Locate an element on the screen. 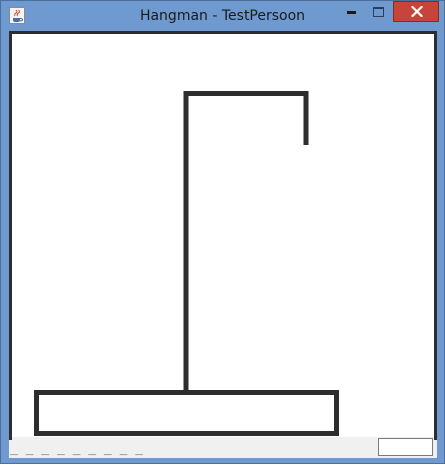 The image size is (445, 468). status-bar: _ _ _ _ _ _ _ _ _ is located at coordinates (223, 447).